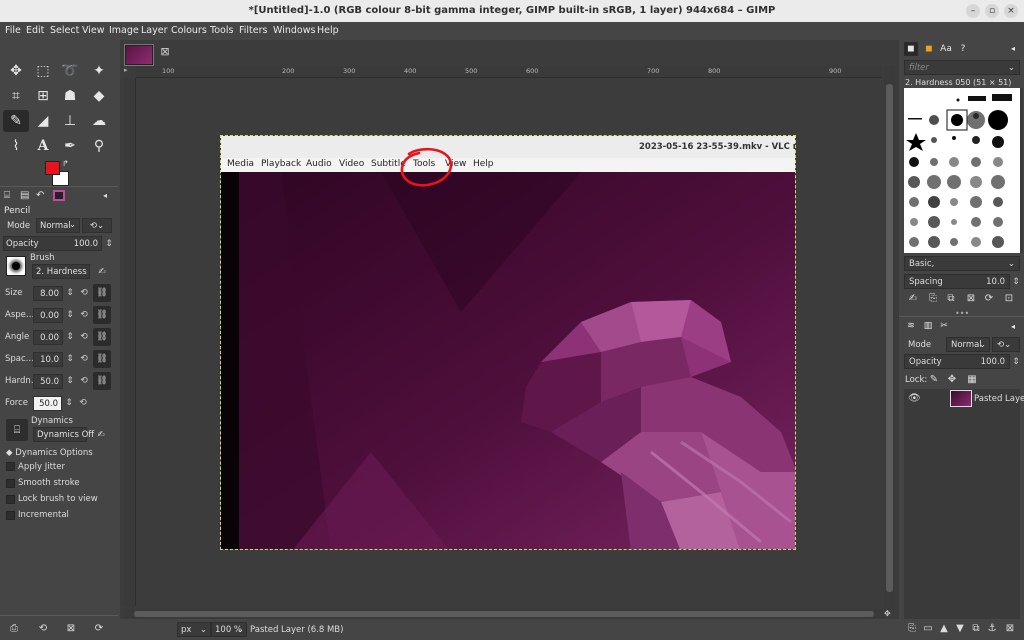  I want to click on anchor-layer-icon: ⚓, so click(992, 629).